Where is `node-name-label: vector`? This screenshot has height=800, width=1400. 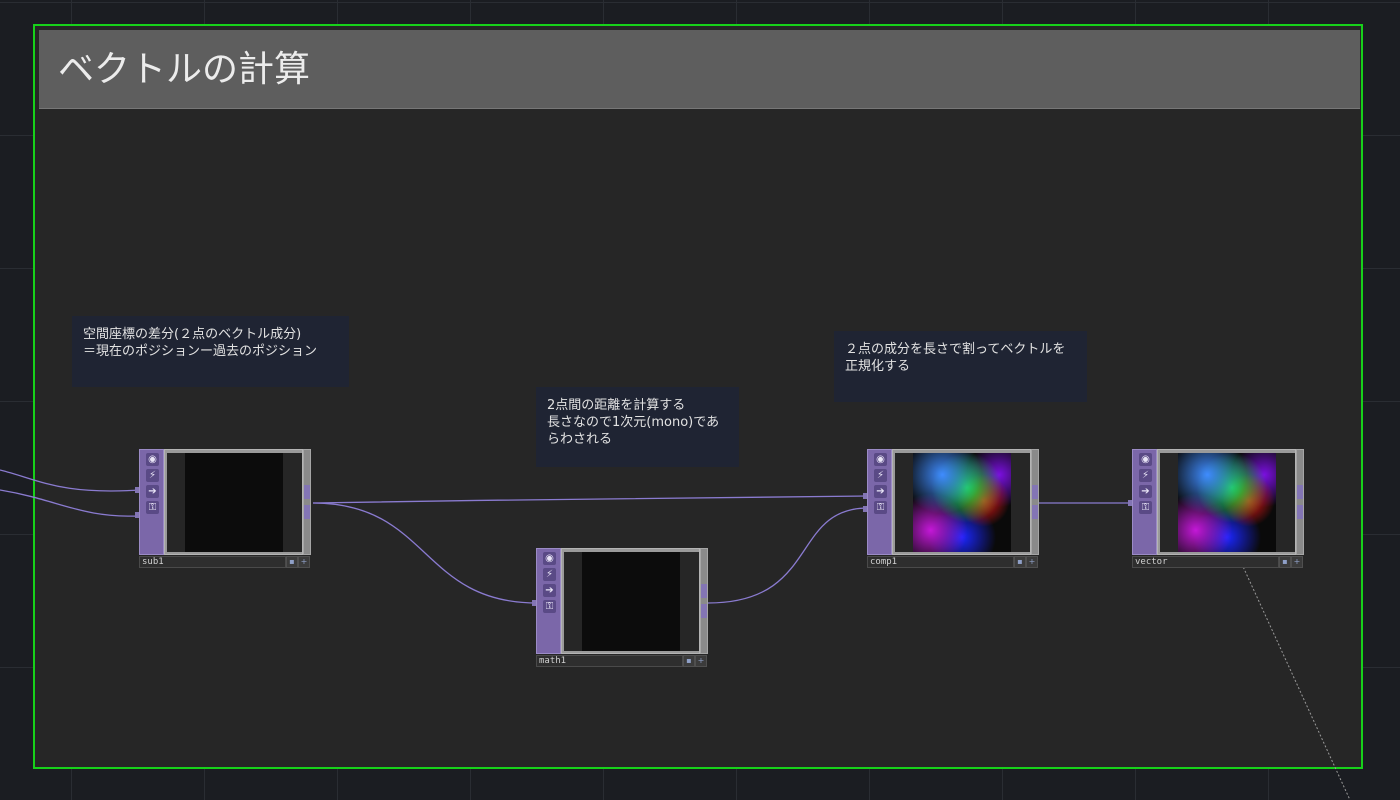 node-name-label: vector is located at coordinates (1205, 562).